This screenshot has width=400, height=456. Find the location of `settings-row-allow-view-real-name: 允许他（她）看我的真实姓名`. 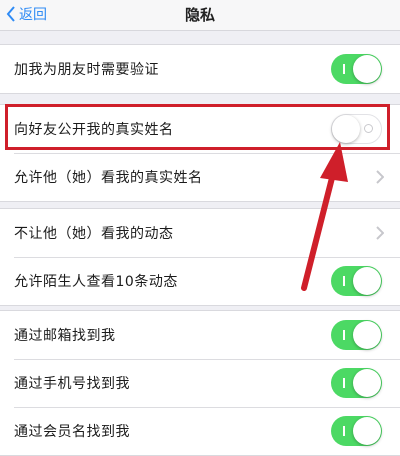

settings-row-allow-view-real-name: 允许他（她）看我的真实姓名 is located at coordinates (200, 177).